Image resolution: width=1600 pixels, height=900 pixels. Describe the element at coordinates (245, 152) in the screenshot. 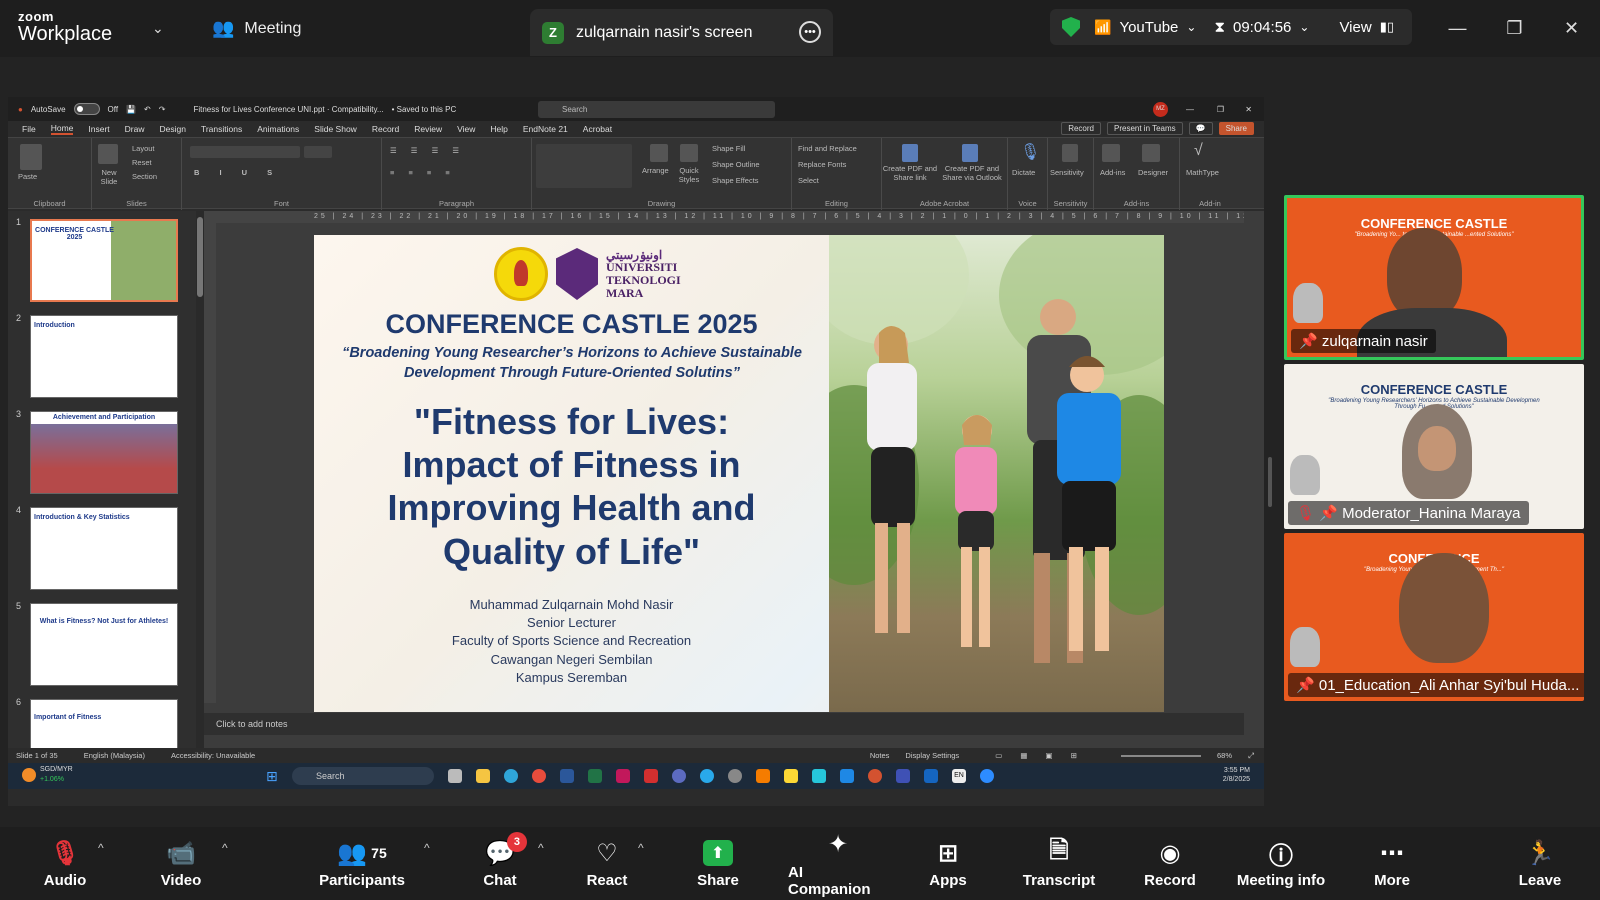

I see `font-name-select` at that location.